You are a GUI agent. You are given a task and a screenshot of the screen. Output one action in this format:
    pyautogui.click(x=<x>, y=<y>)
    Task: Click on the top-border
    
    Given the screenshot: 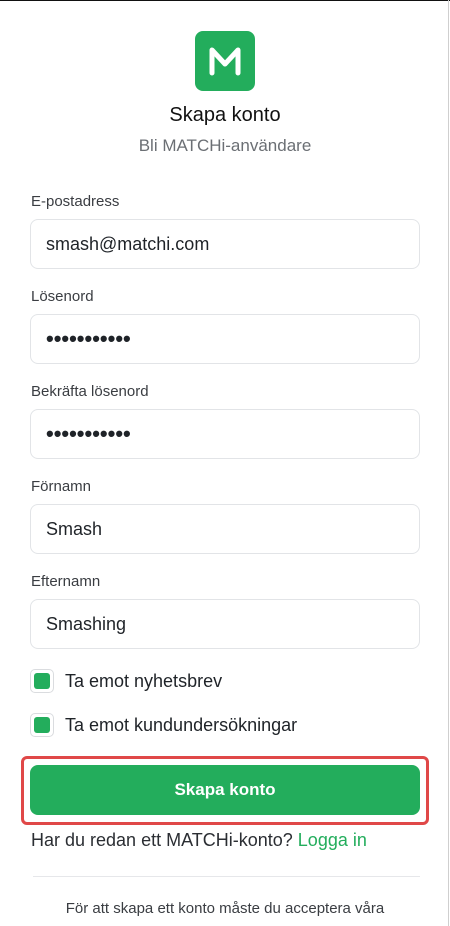 What is the action you would take?
    pyautogui.click(x=225, y=0)
    